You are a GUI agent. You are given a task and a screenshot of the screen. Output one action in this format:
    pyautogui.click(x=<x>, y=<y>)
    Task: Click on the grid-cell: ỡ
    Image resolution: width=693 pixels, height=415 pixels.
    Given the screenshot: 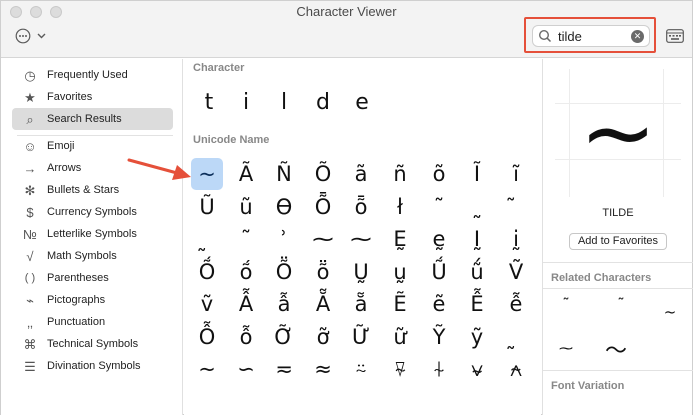 What is the action you would take?
    pyautogui.click(x=323, y=337)
    